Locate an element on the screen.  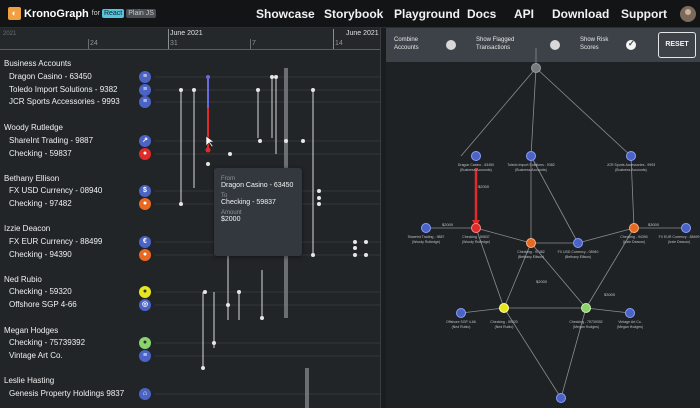
brand-logo: ◐ KronoGraph for React Plain JS is located at coordinates (82, 13).